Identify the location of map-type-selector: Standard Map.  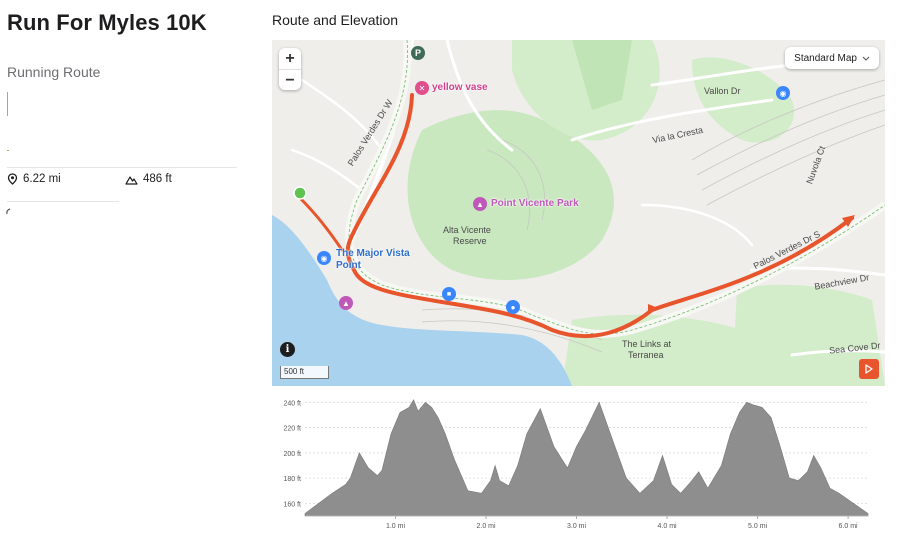
(832, 58).